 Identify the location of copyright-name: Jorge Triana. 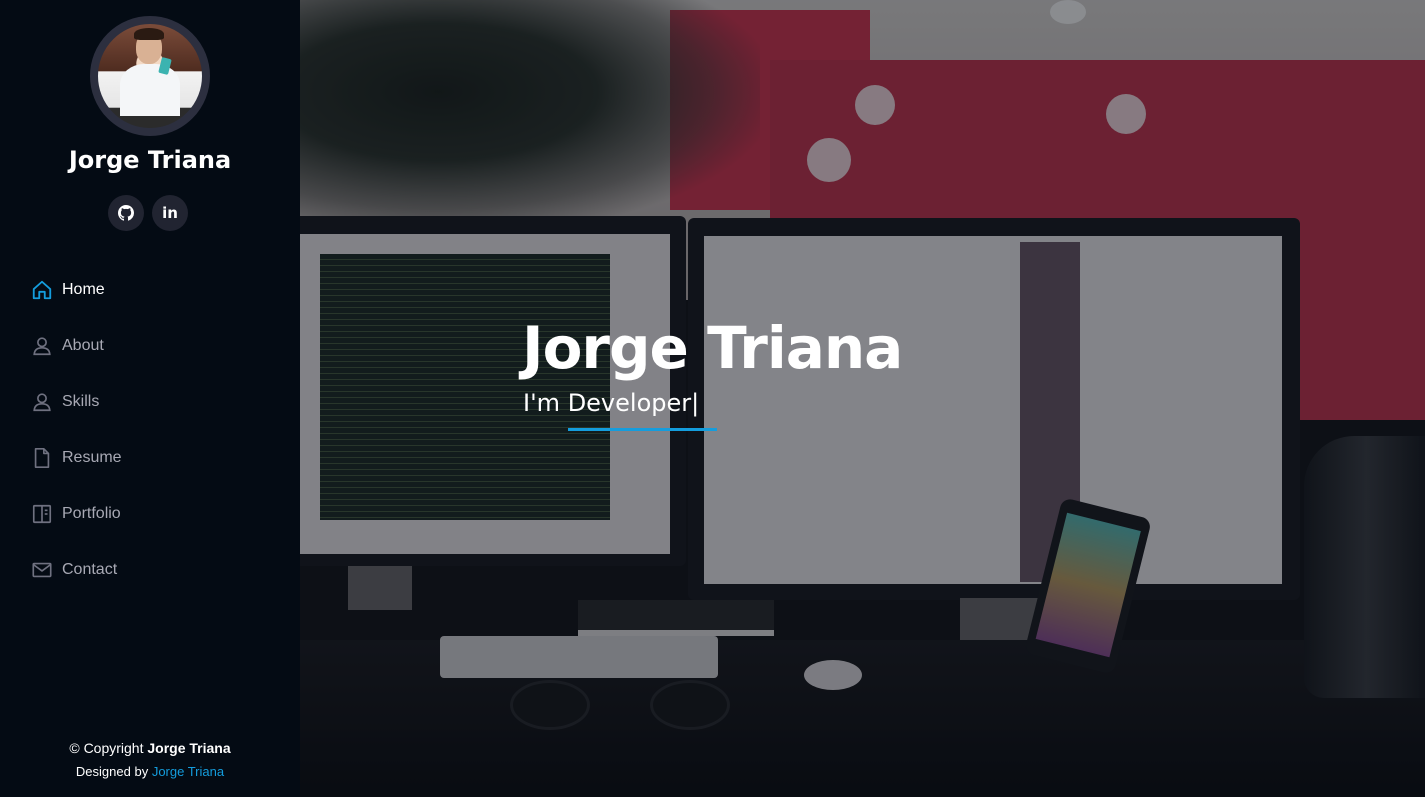
(189, 748).